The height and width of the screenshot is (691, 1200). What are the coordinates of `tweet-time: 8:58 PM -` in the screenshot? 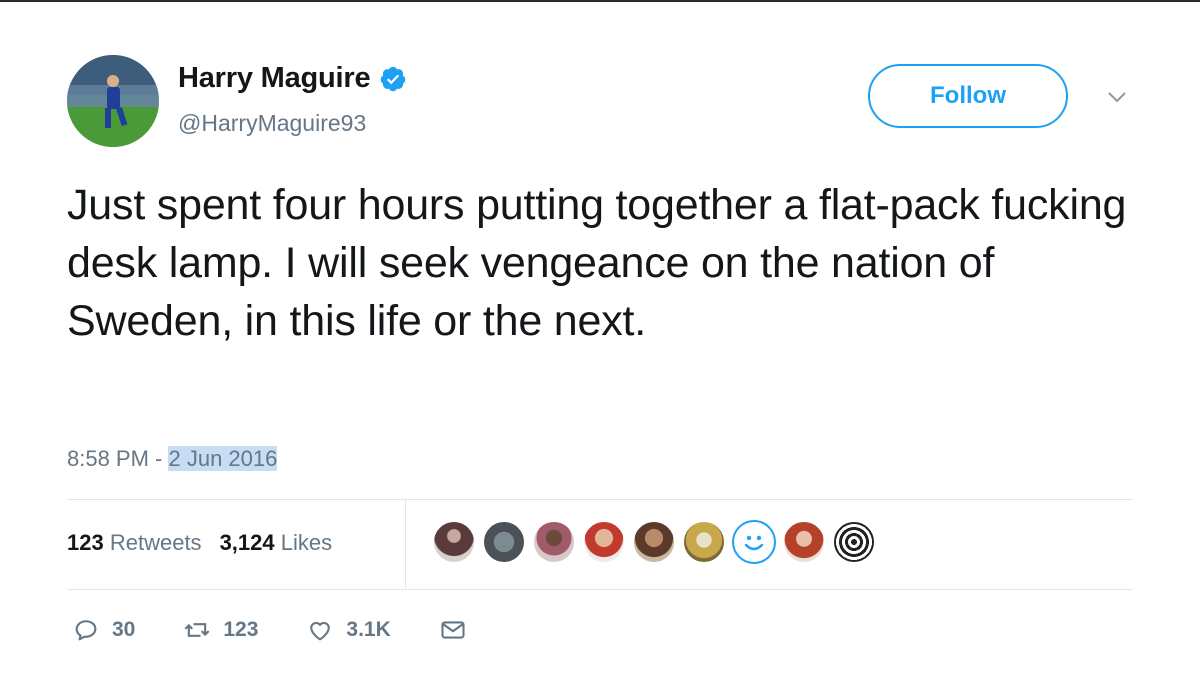 It's located at (117, 458).